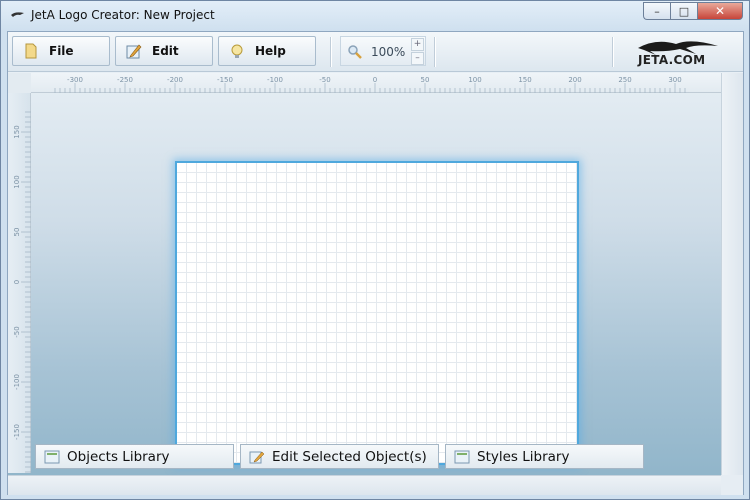 This screenshot has height=500, width=750. I want to click on zoom-control: 100% + –, so click(383, 51).